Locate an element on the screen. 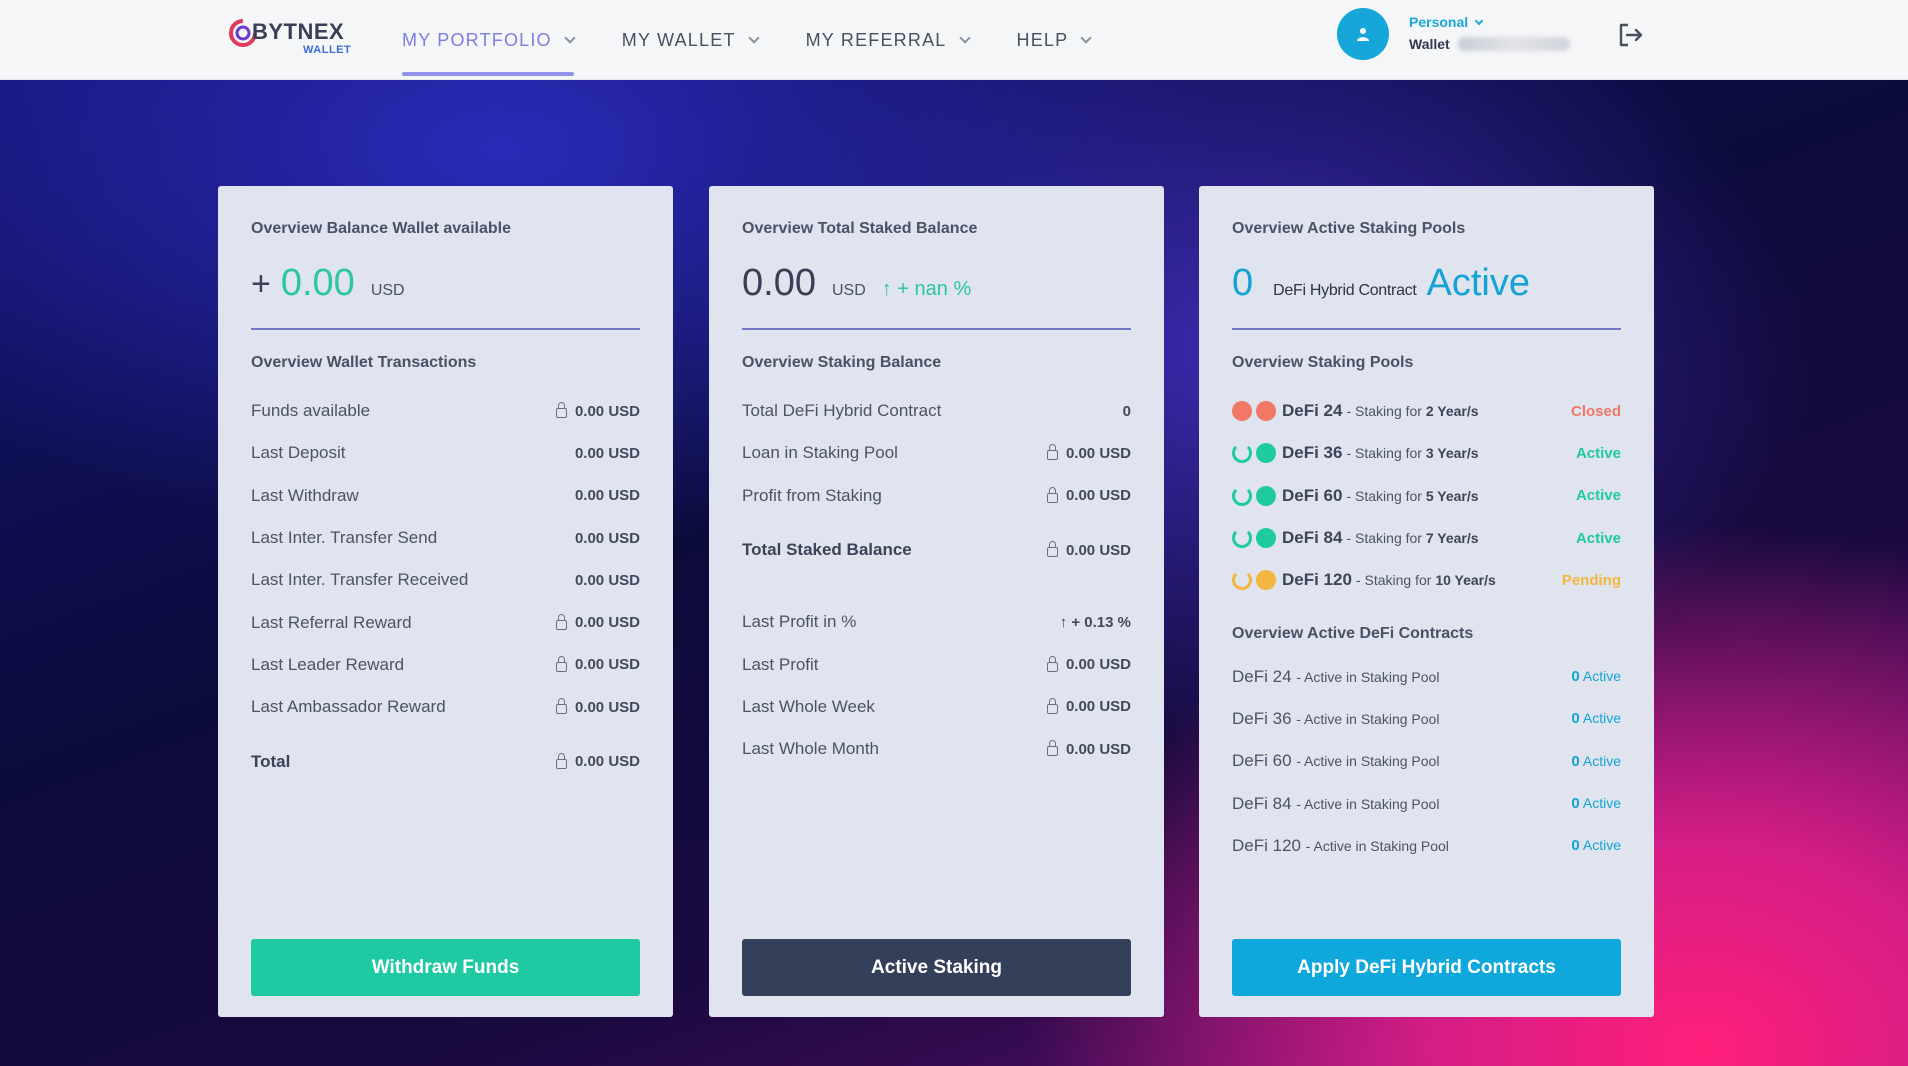 The height and width of the screenshot is (1066, 1908). row-label: Last Withdraw is located at coordinates (305, 495).